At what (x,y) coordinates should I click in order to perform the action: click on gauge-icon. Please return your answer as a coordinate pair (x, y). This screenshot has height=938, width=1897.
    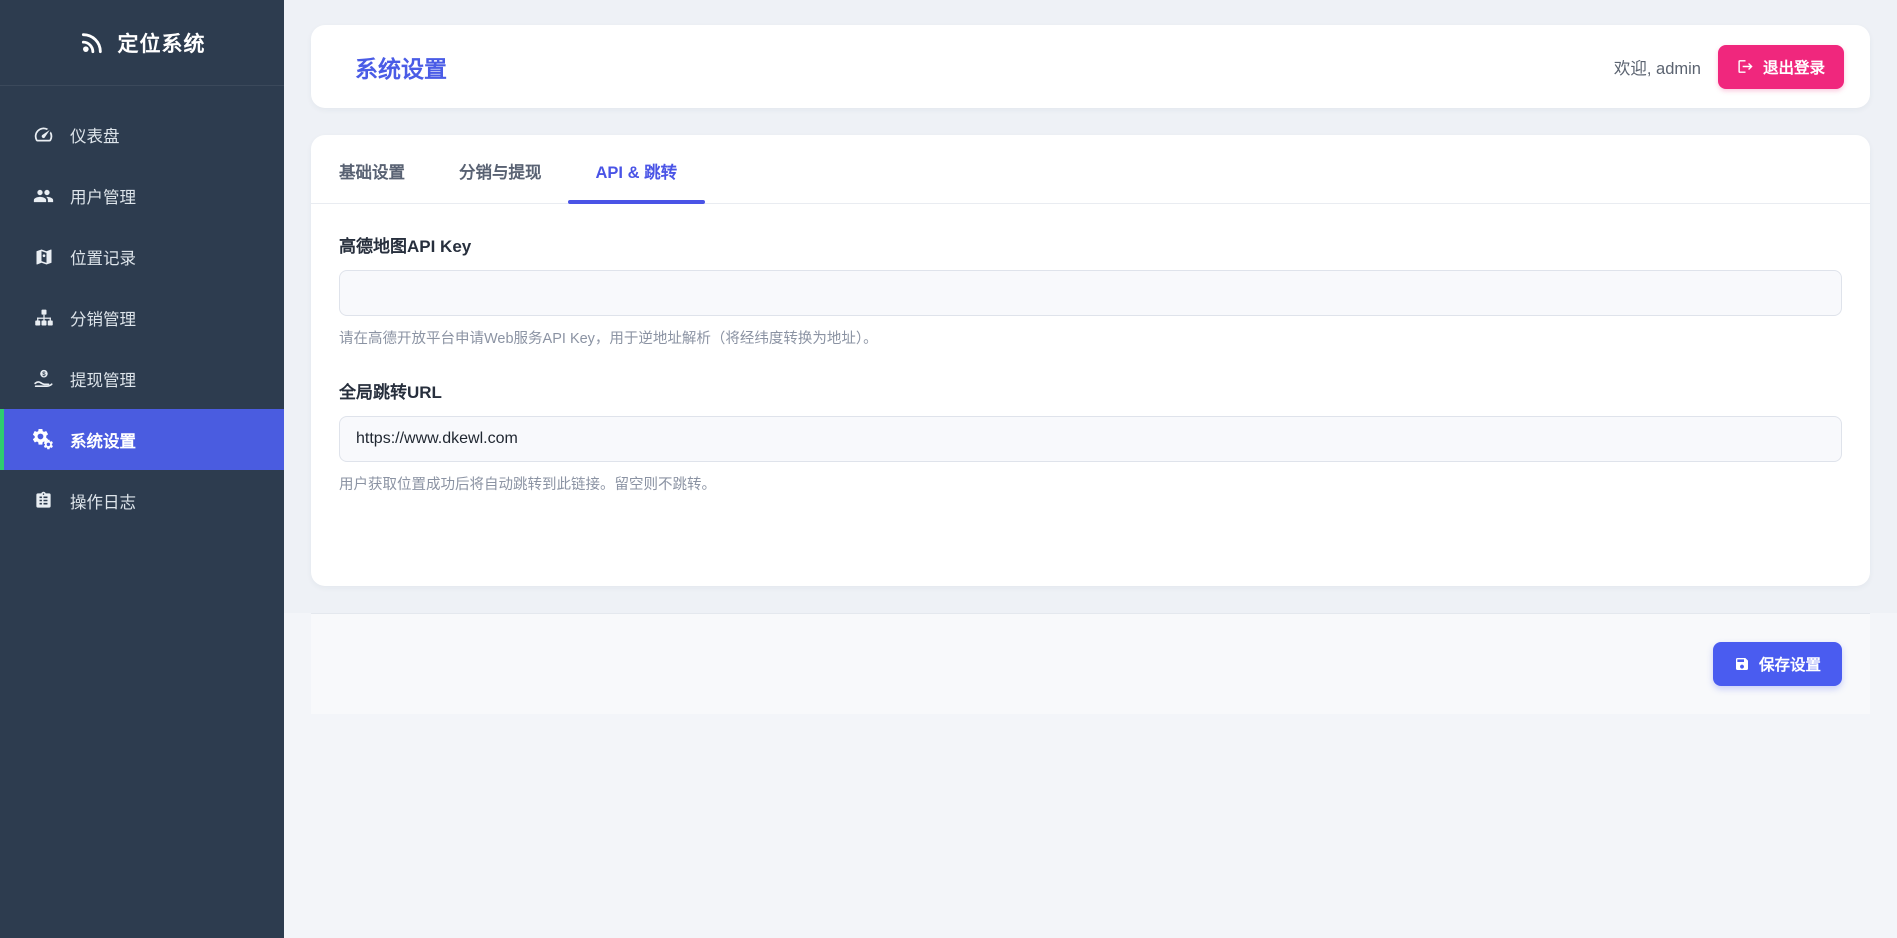
    Looking at the image, I should click on (43, 134).